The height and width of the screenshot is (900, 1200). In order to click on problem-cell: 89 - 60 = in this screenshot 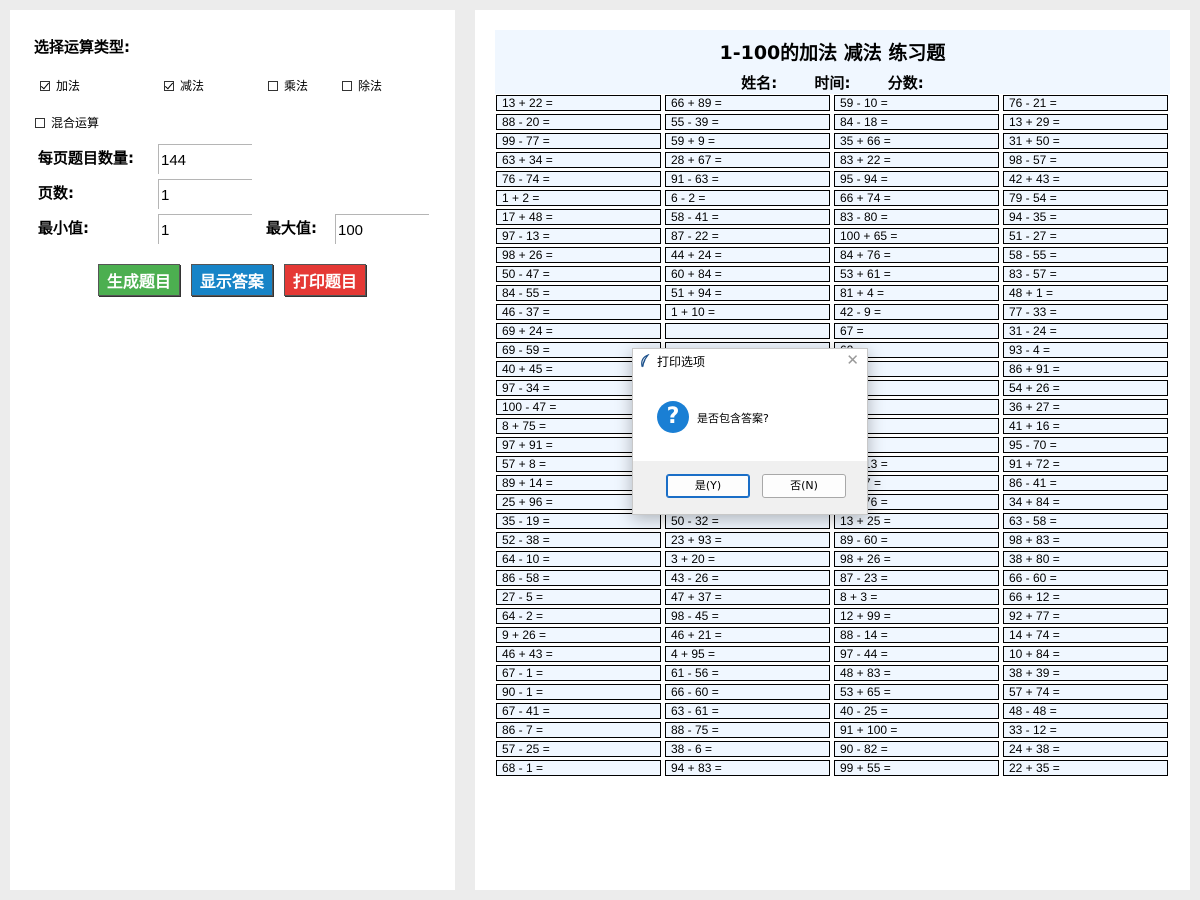, I will do `click(916, 540)`.